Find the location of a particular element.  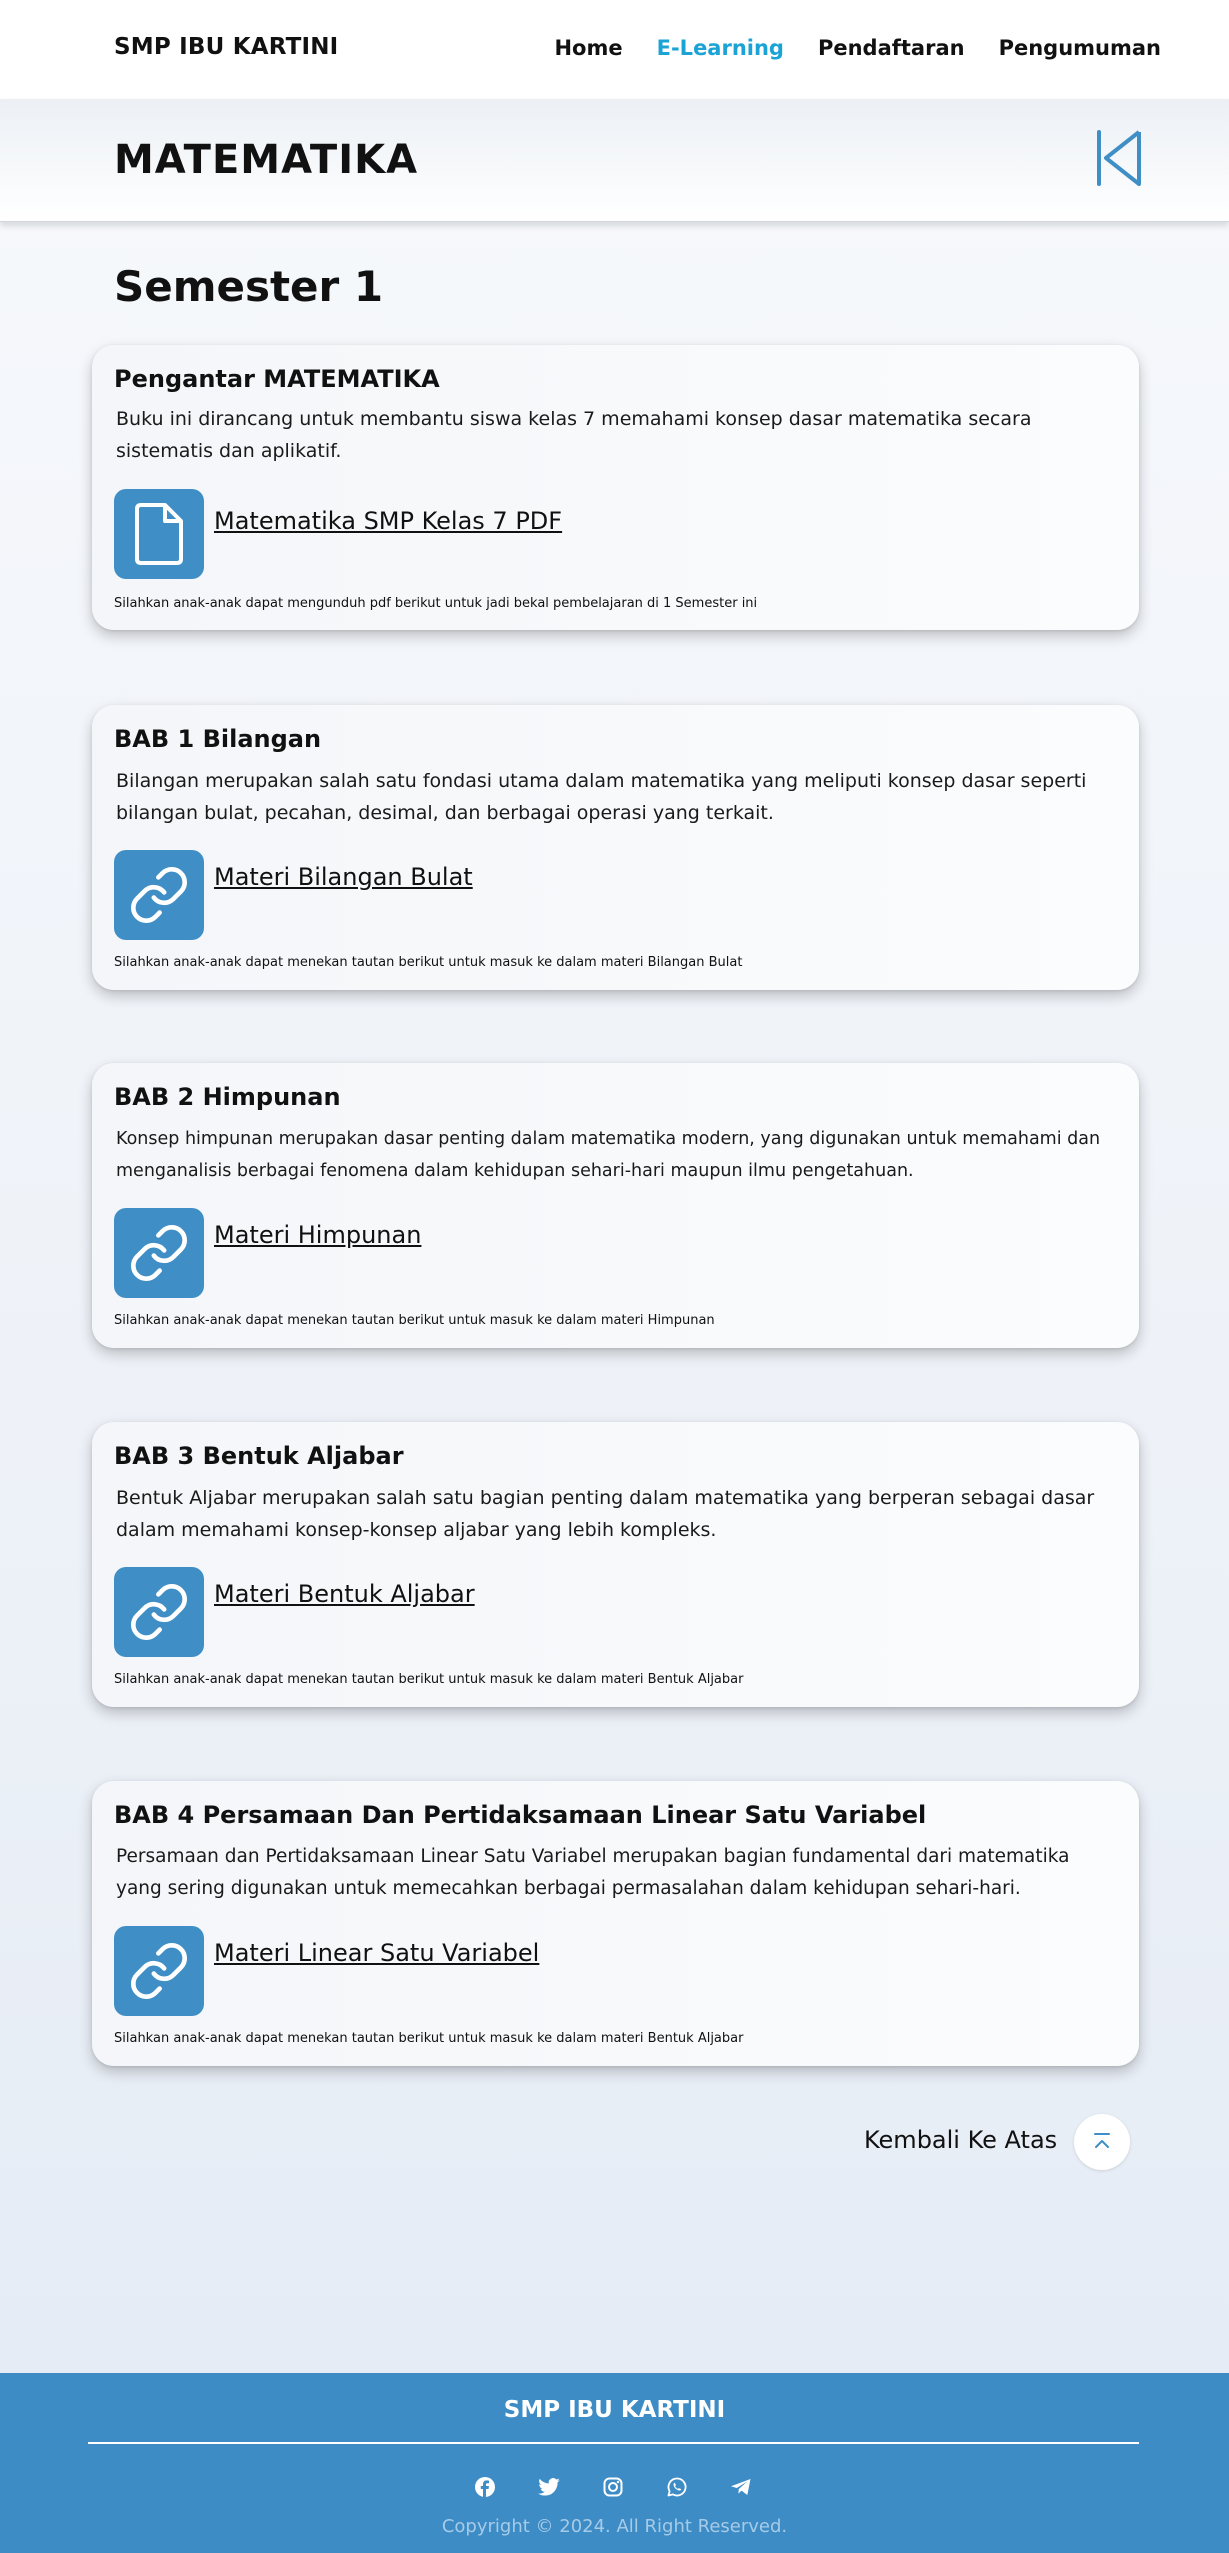

card-title: BAB 1 Bilangan is located at coordinates (218, 739).